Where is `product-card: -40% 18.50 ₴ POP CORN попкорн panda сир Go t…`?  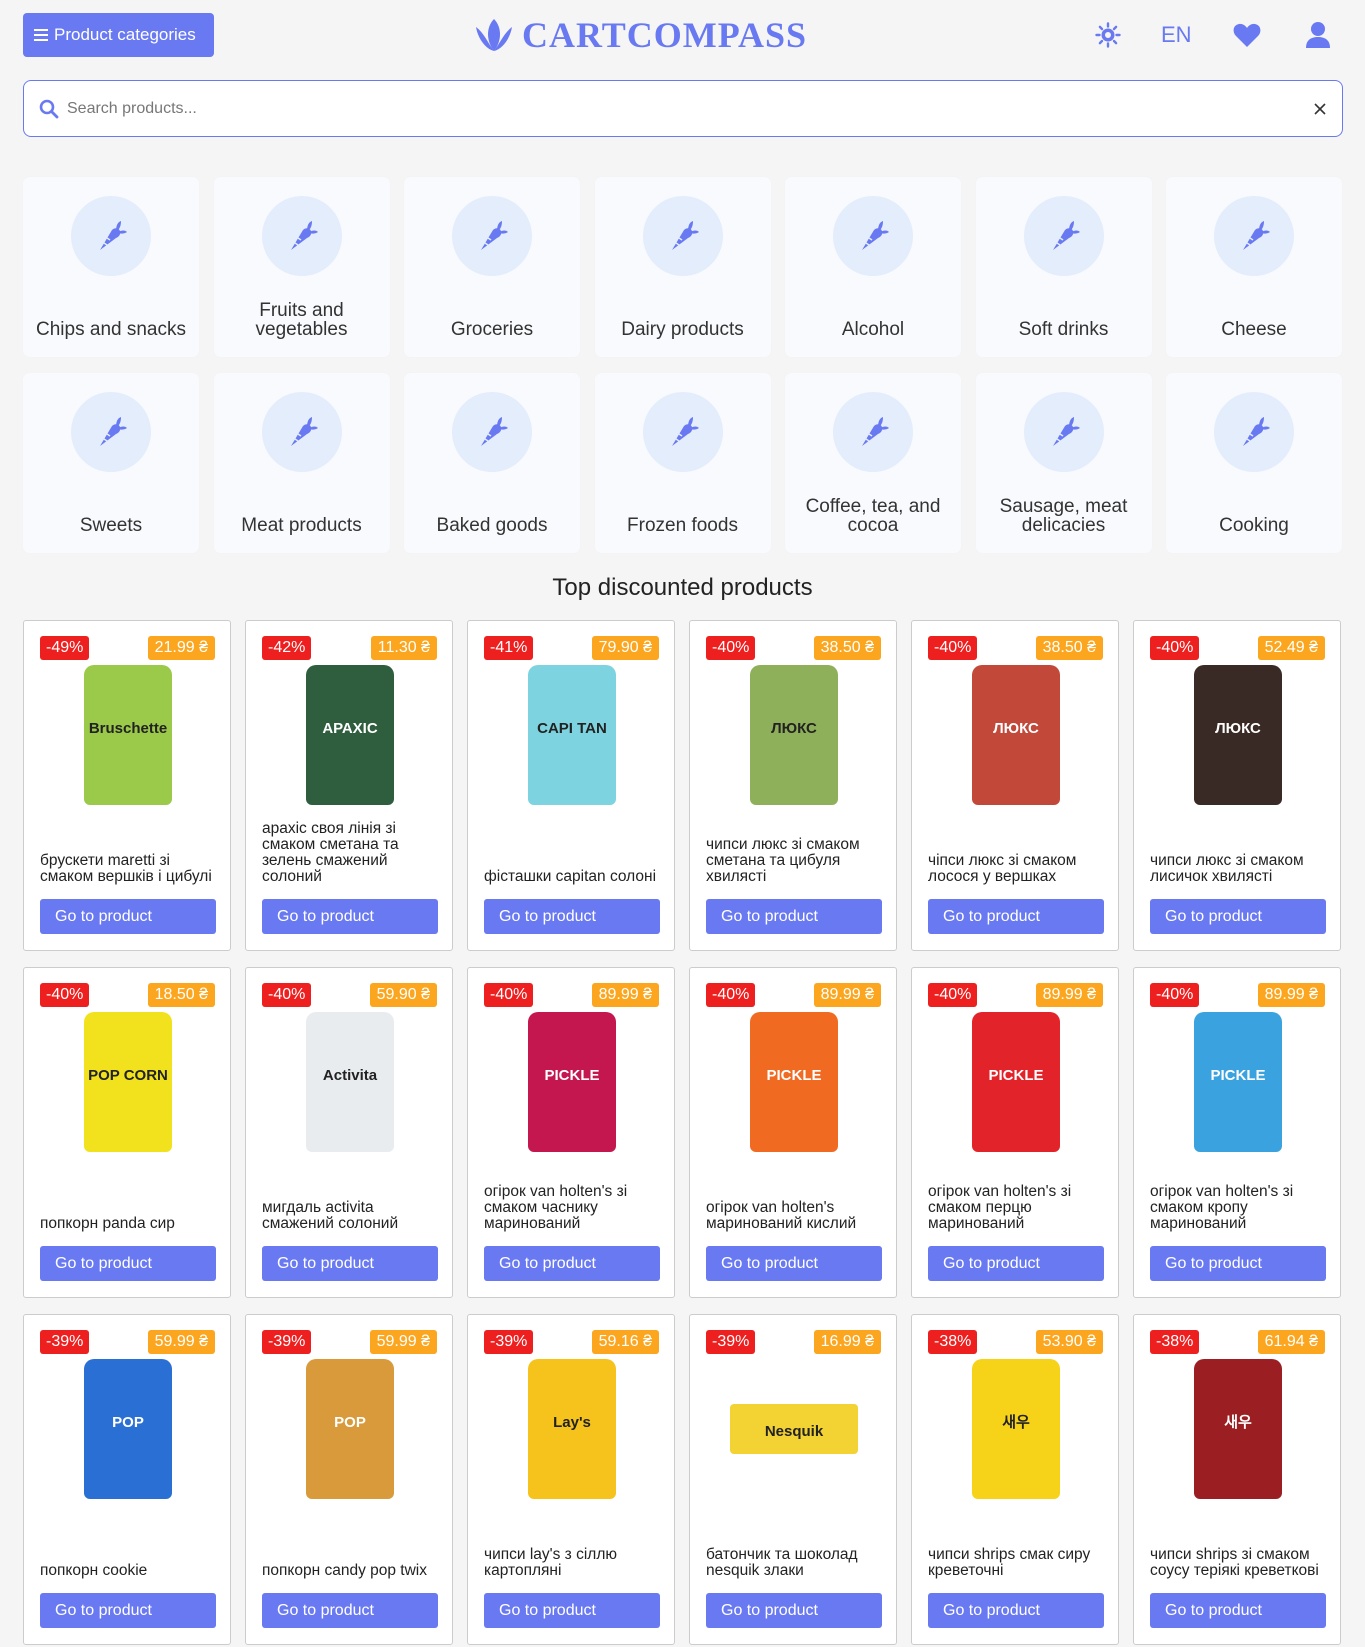
product-card: -40% 18.50 ₴ POP CORN попкорн panda сир Go t… is located at coordinates (127, 1132).